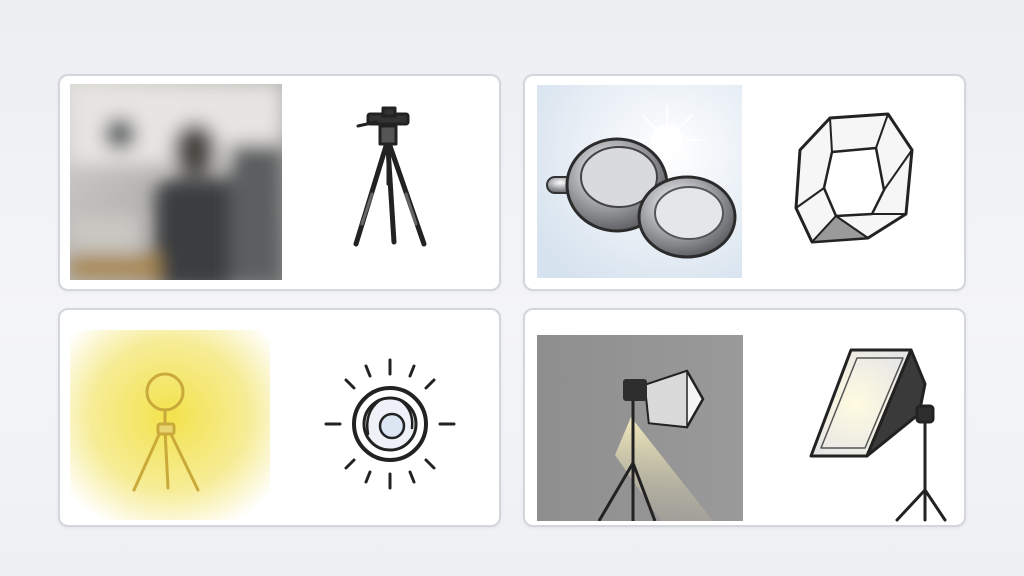 This screenshot has width=1024, height=576. Describe the element at coordinates (390, 424) in the screenshot. I see `lens-sun-icon` at that location.